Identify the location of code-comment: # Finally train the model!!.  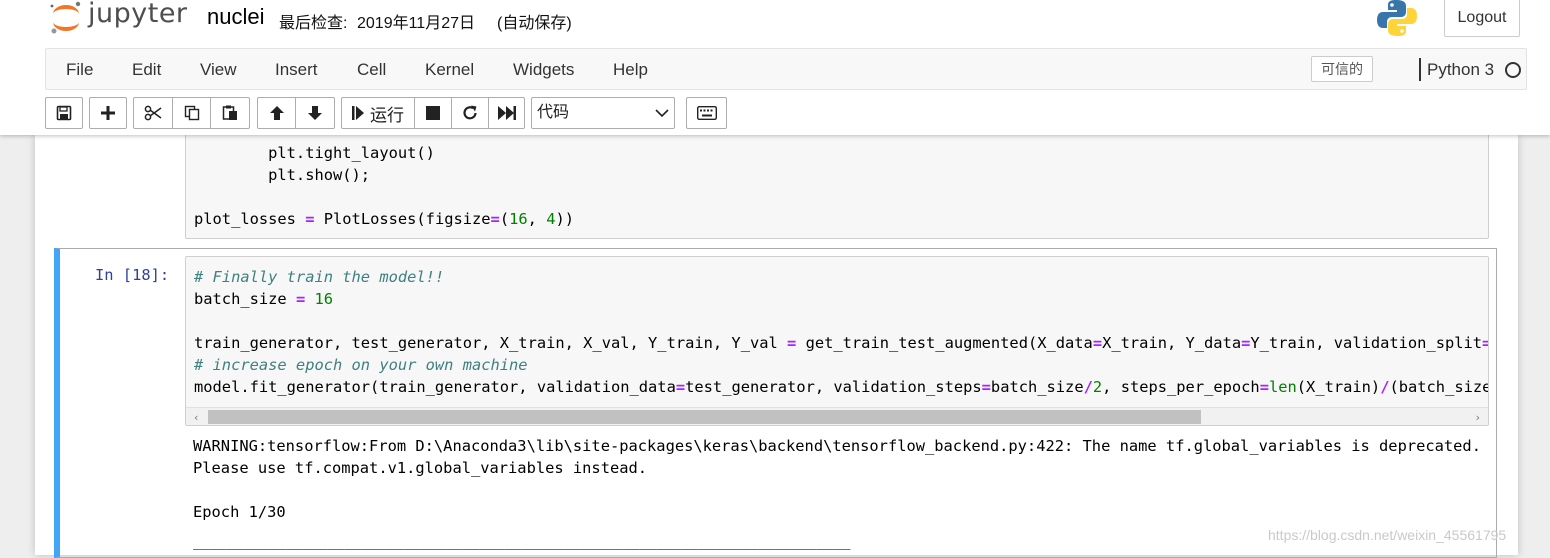
(319, 277).